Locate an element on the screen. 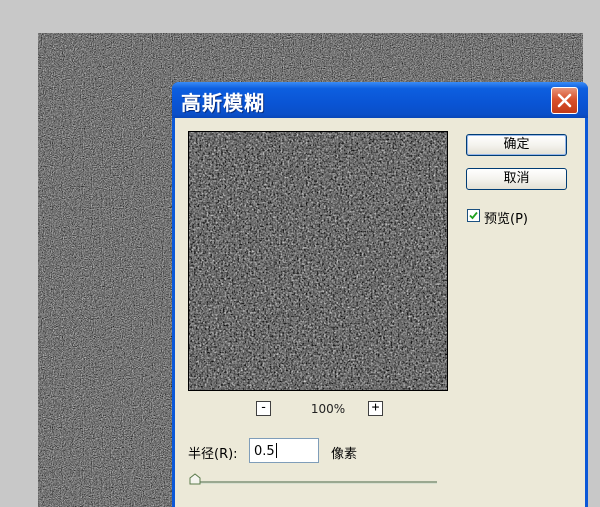 This screenshot has width=600, height=507. dialog-titlebar: 高斯模糊 is located at coordinates (380, 100).